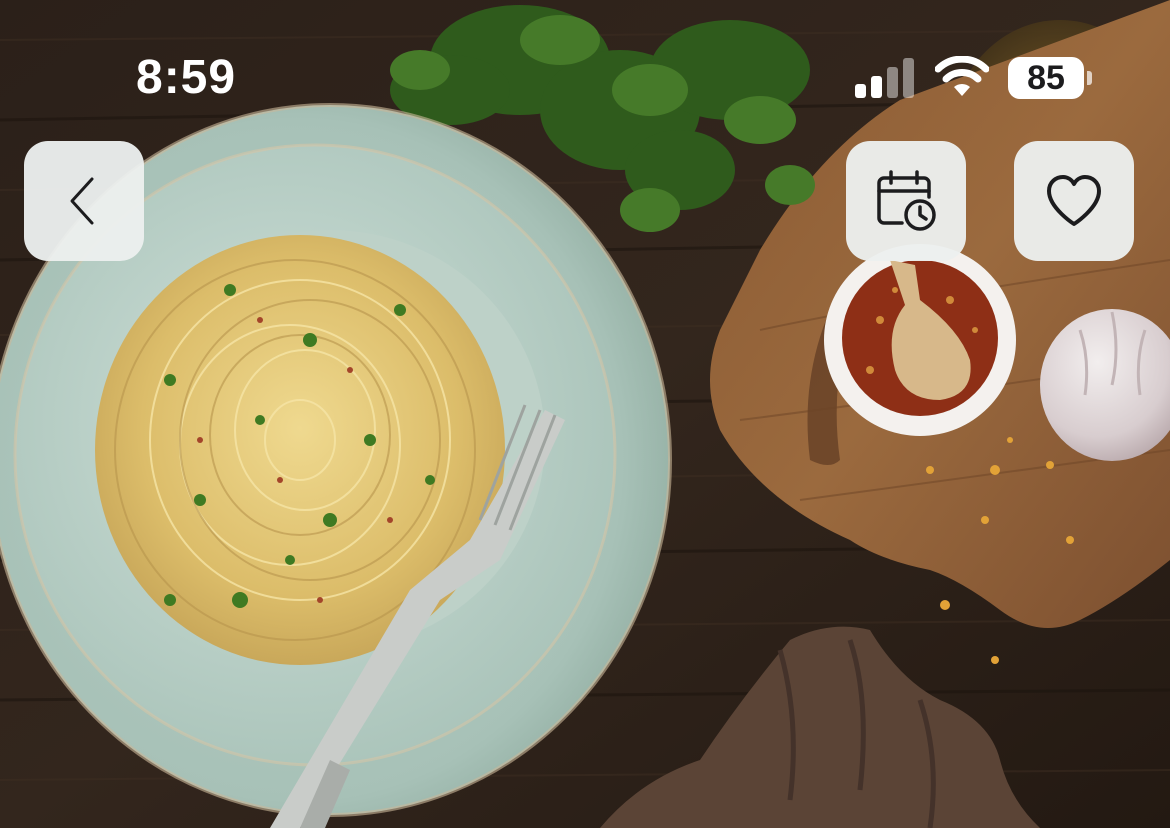 The width and height of the screenshot is (1170, 828). What do you see at coordinates (1046, 78) in the screenshot?
I see `battery-percent: 85` at bounding box center [1046, 78].